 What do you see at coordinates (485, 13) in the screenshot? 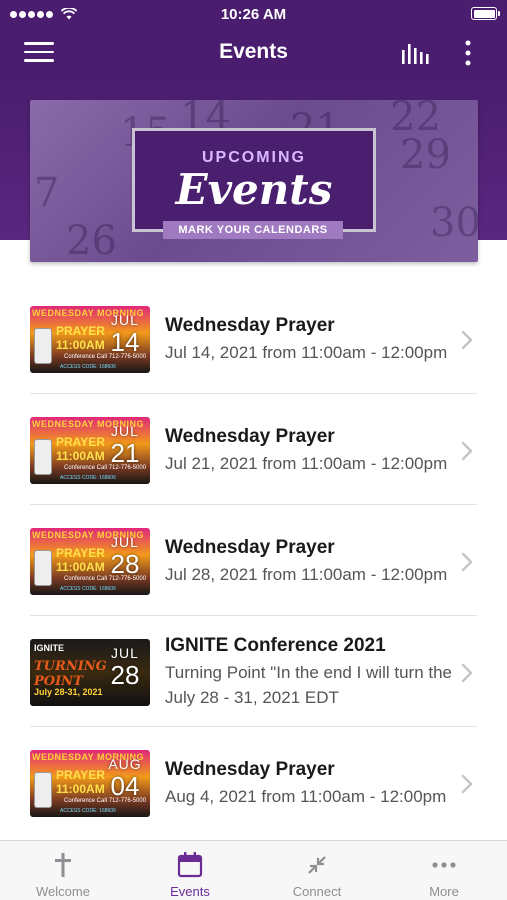
I see `battery-icon` at bounding box center [485, 13].